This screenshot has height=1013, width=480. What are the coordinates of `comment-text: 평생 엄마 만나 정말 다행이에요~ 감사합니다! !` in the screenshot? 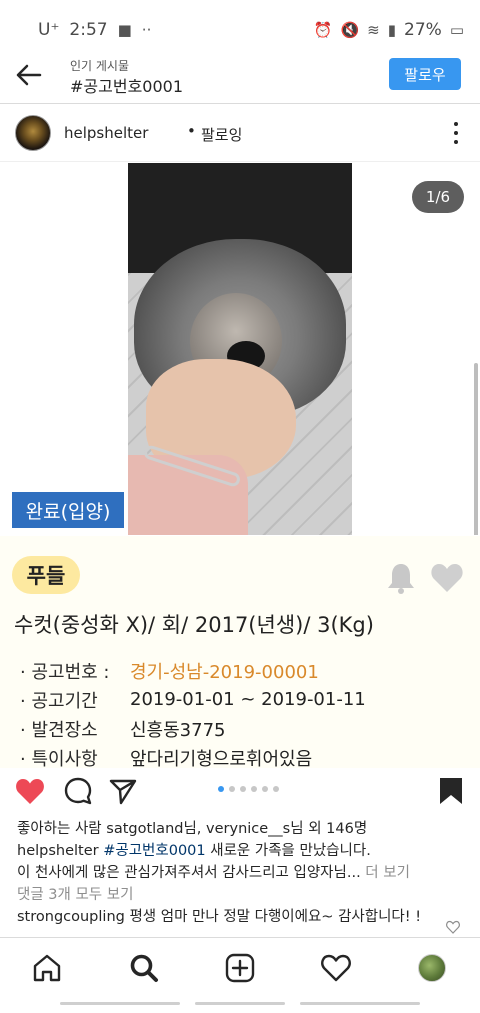 It's located at (273, 917).